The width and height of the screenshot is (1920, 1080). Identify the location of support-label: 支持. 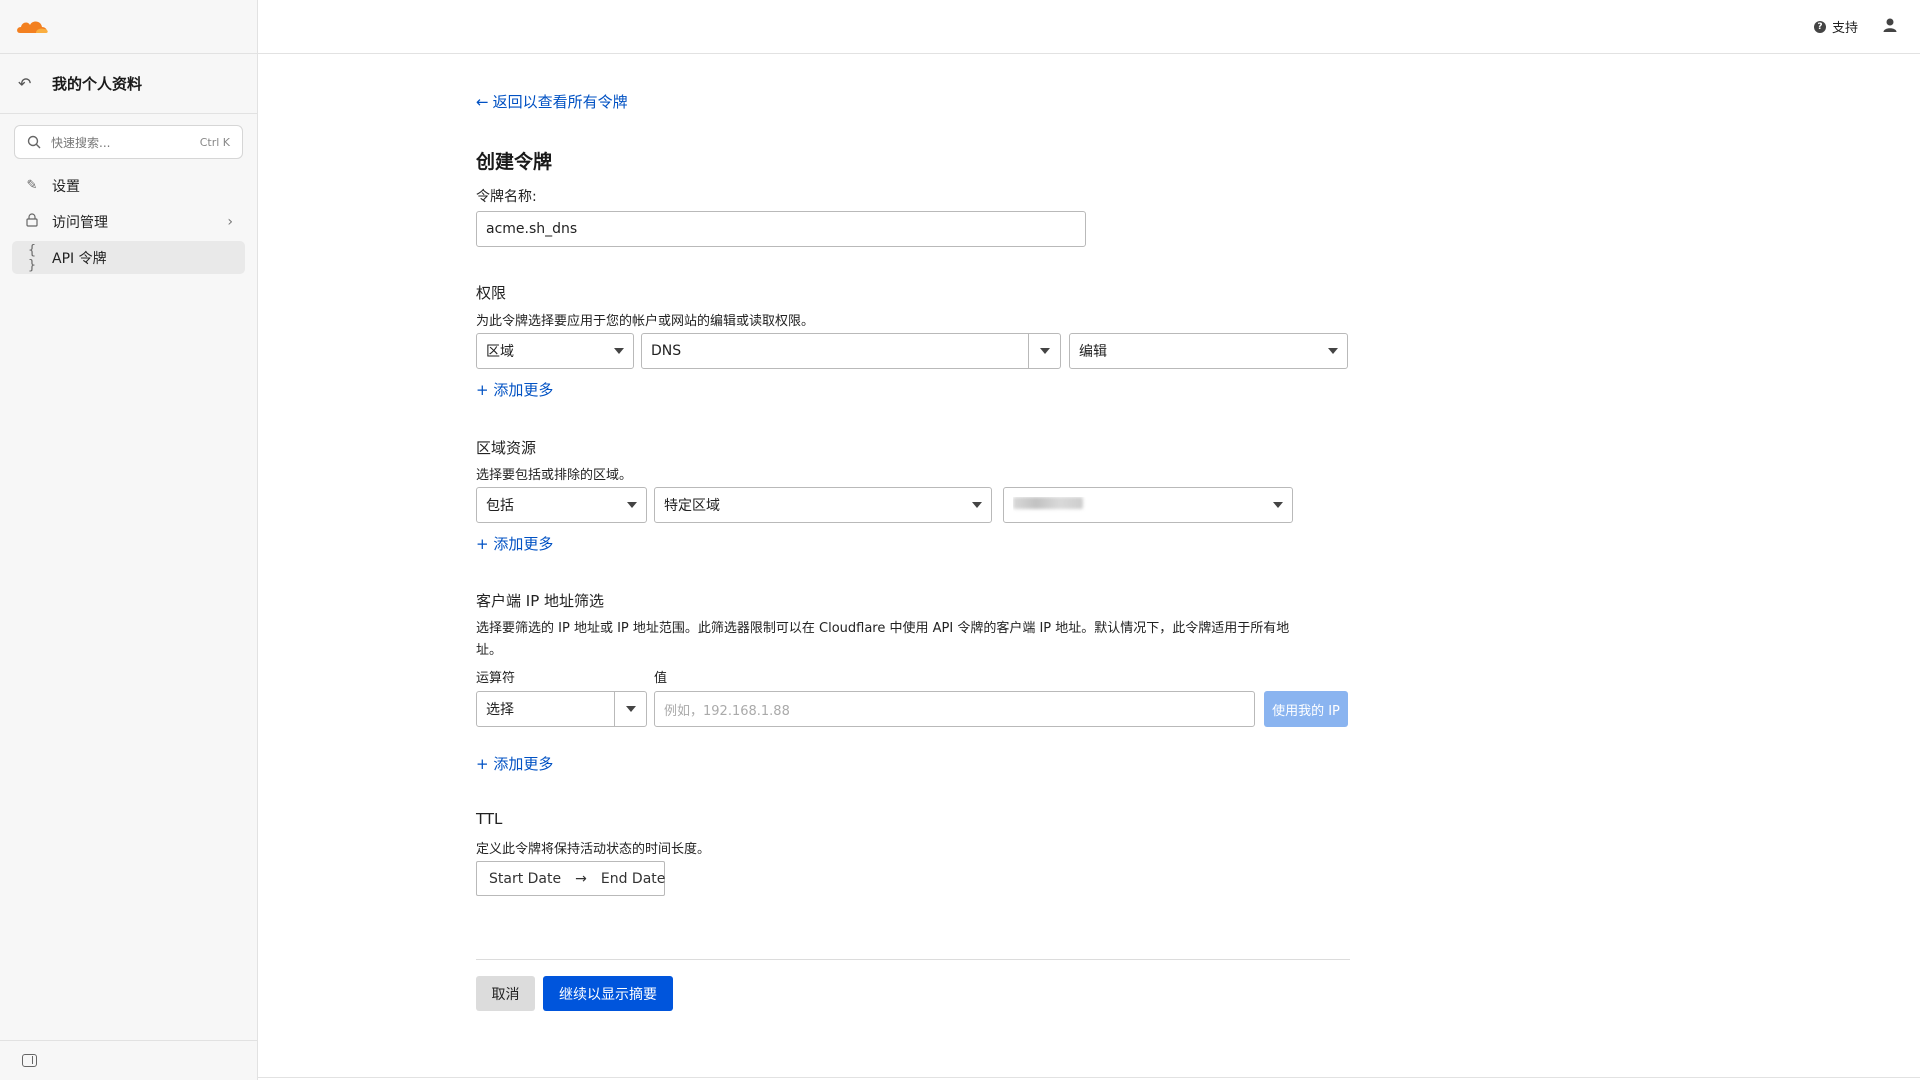
(1844, 28).